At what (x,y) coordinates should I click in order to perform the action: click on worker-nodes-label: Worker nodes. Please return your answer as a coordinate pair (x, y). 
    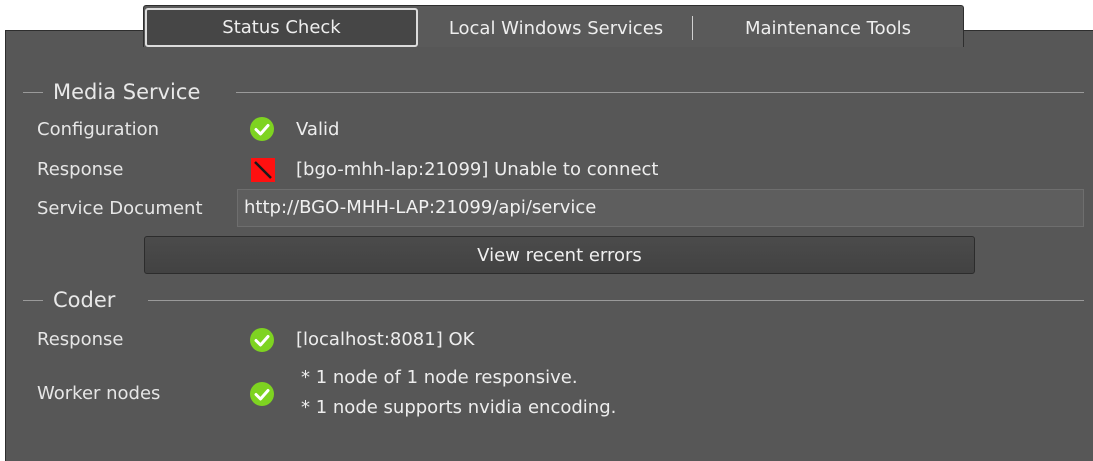
    Looking at the image, I should click on (99, 393).